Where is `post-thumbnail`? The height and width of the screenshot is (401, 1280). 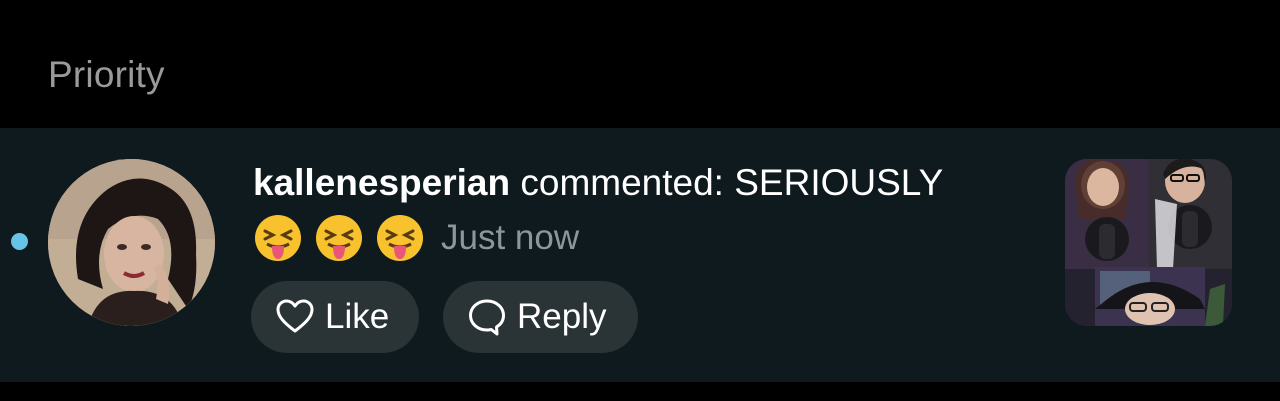
post-thumbnail is located at coordinates (1148, 242).